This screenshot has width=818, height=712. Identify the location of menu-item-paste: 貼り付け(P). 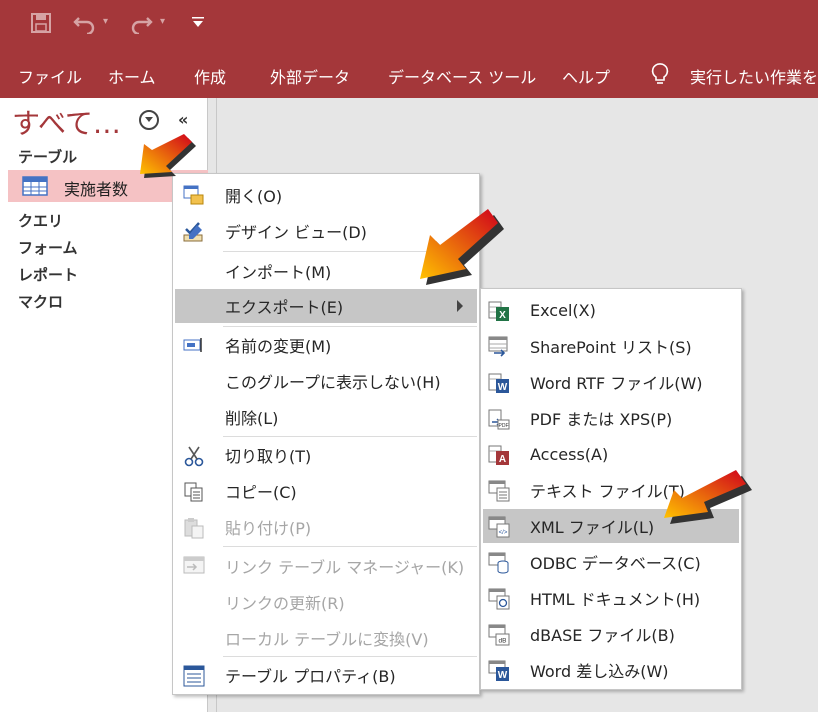
(326, 527).